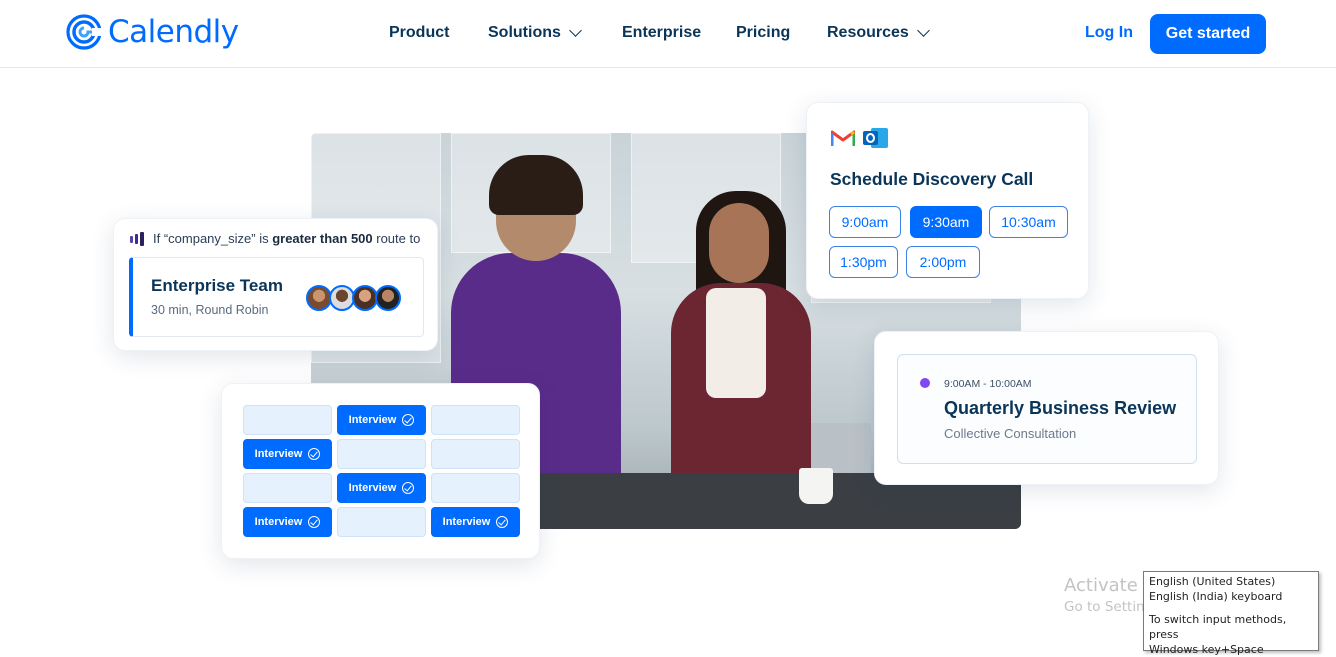  I want to click on nav-product-label: Product, so click(419, 32).